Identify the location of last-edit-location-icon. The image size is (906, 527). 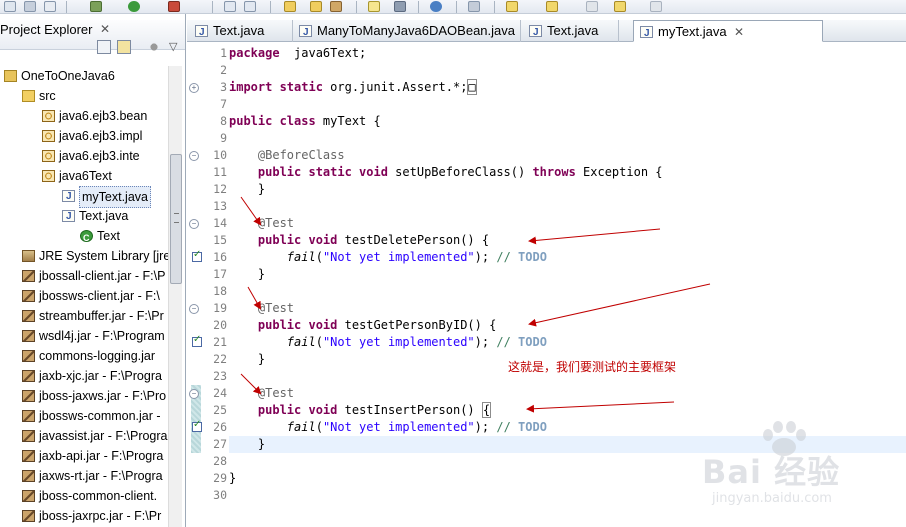
(552, 6).